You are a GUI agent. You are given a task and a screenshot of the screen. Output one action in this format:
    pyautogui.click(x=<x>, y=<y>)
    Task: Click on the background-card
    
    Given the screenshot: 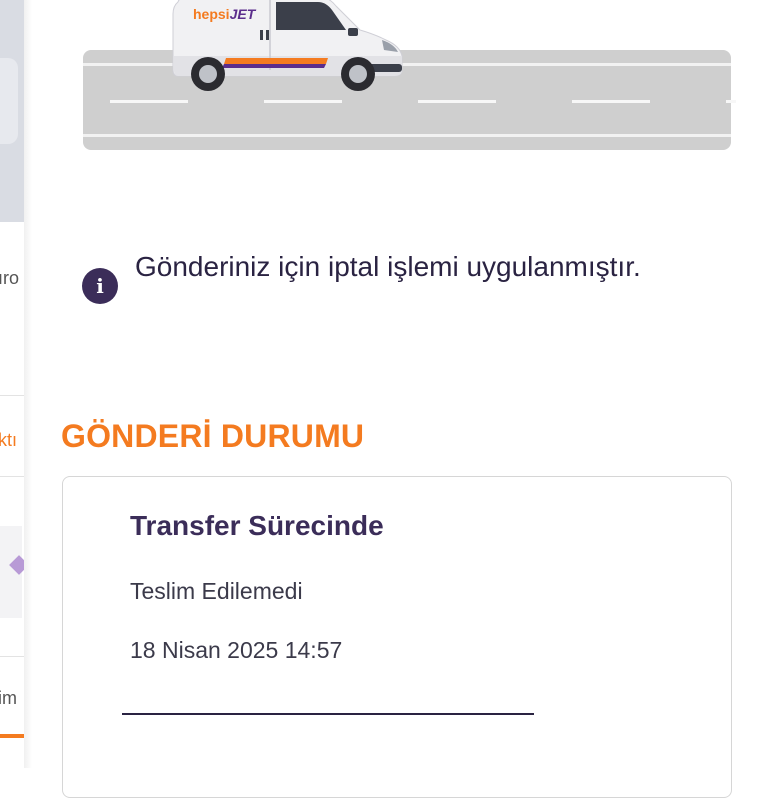 What is the action you would take?
    pyautogui.click(x=9, y=101)
    